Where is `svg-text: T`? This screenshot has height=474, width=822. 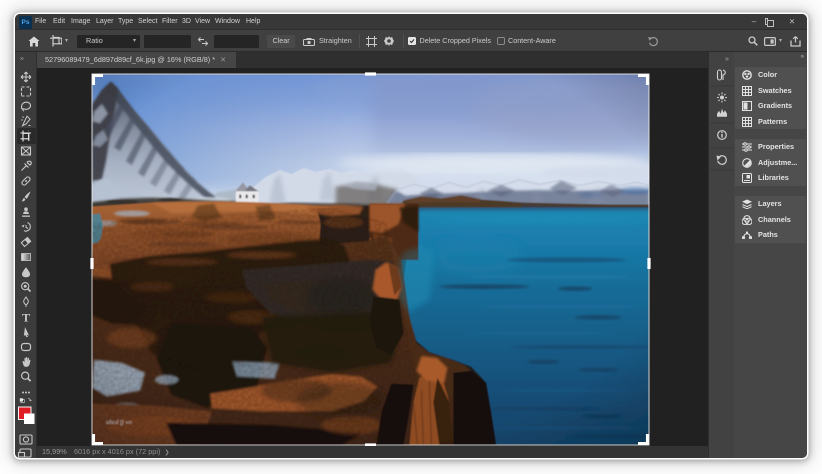
svg-text: T is located at coordinates (26, 318).